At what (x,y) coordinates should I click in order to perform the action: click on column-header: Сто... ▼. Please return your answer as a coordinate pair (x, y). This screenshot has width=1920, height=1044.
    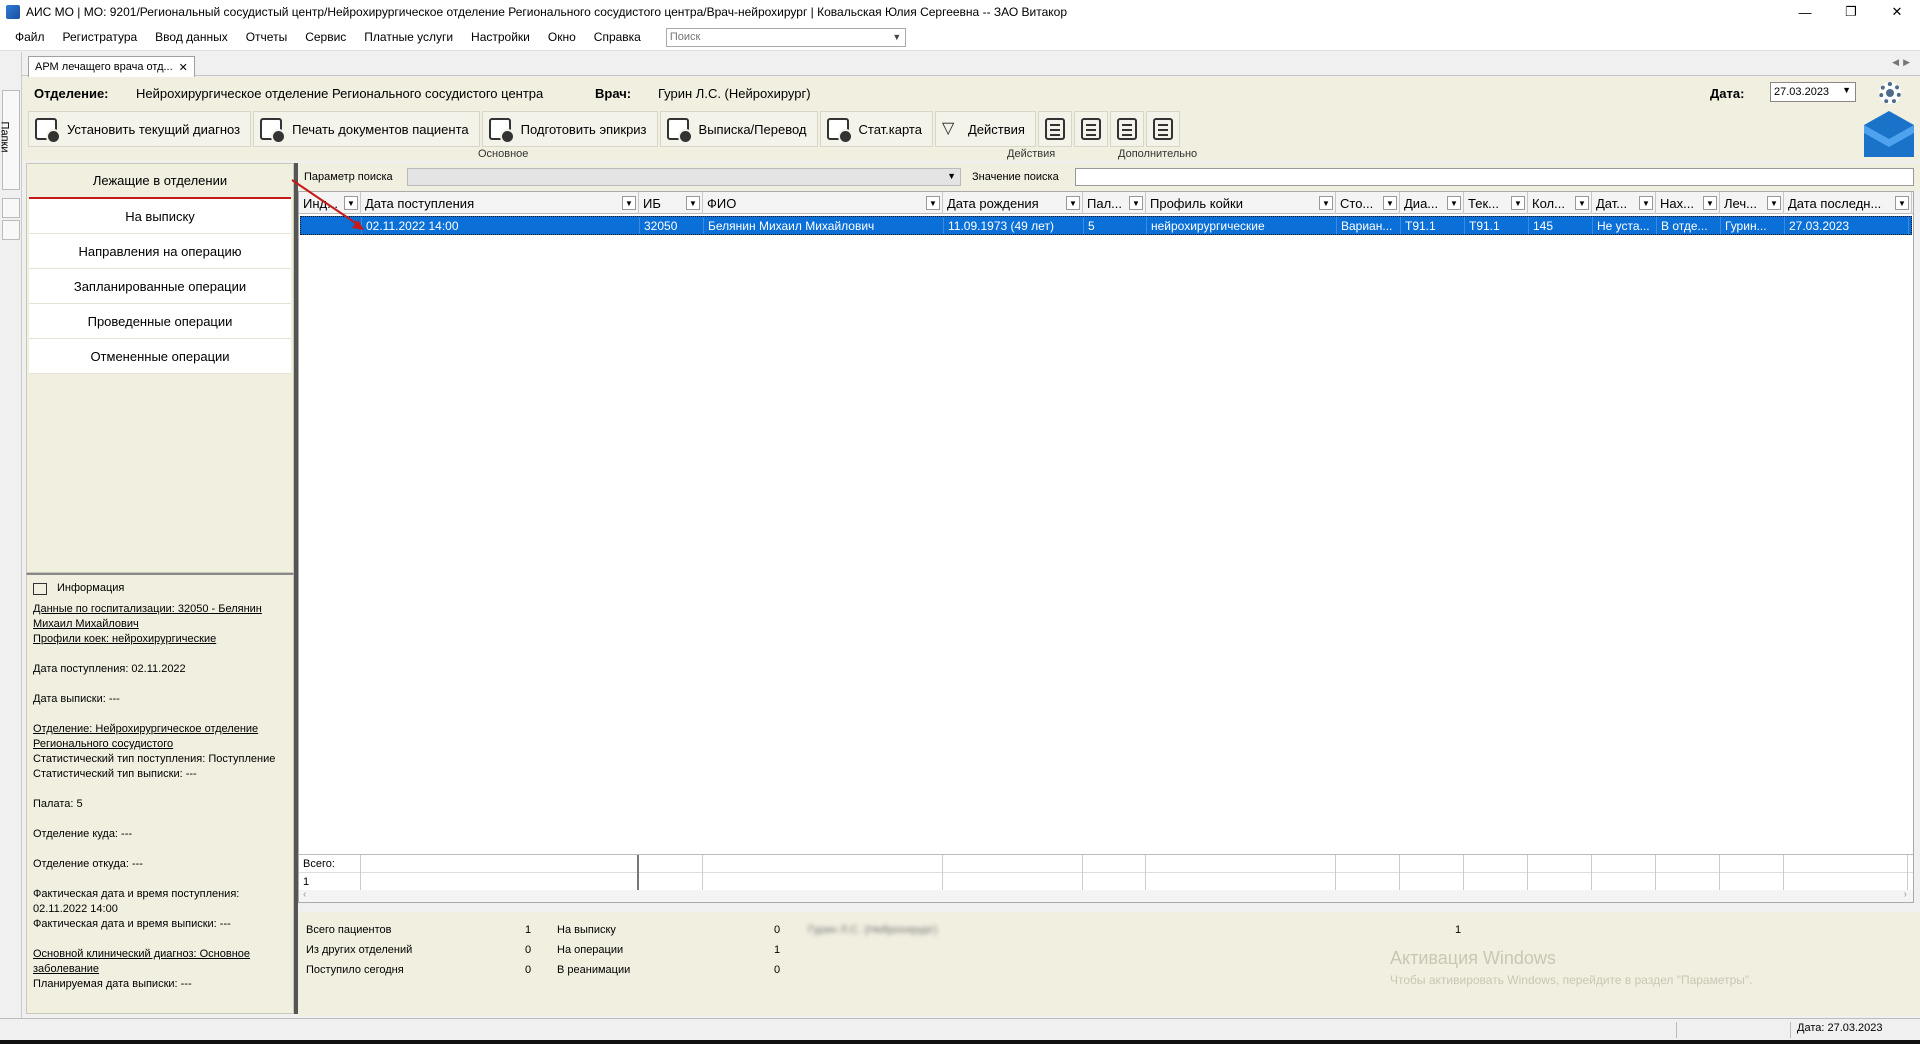
    Looking at the image, I should click on (1368, 203).